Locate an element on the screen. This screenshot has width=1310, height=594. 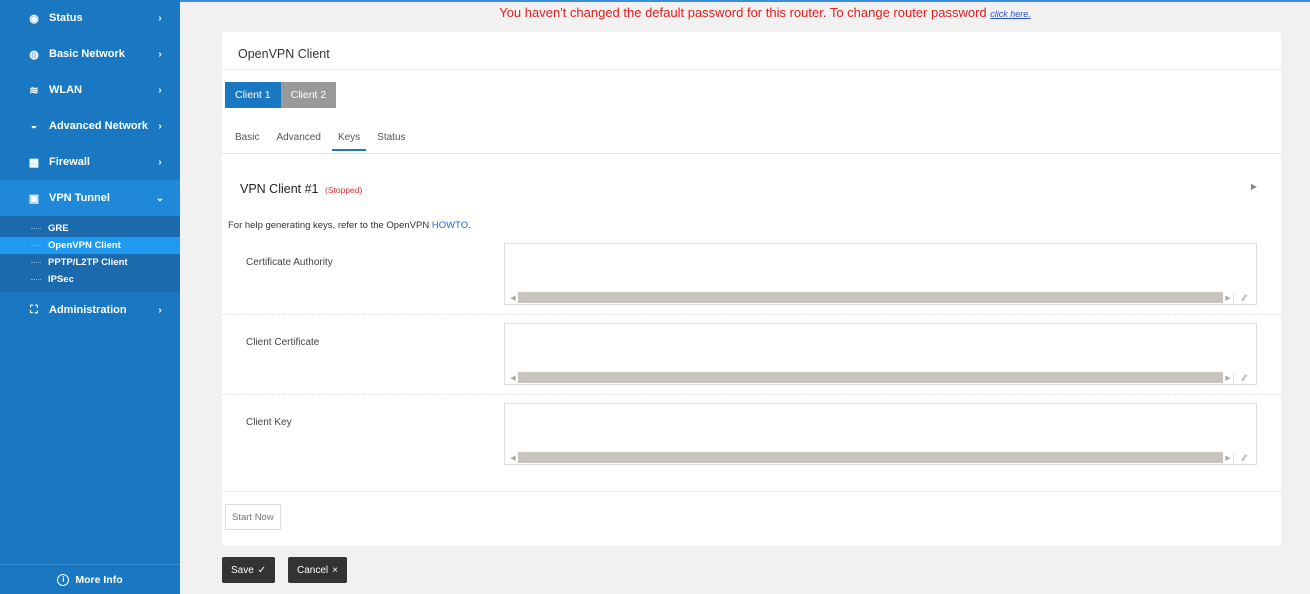
save-button: Save ✓ is located at coordinates (249, 570).